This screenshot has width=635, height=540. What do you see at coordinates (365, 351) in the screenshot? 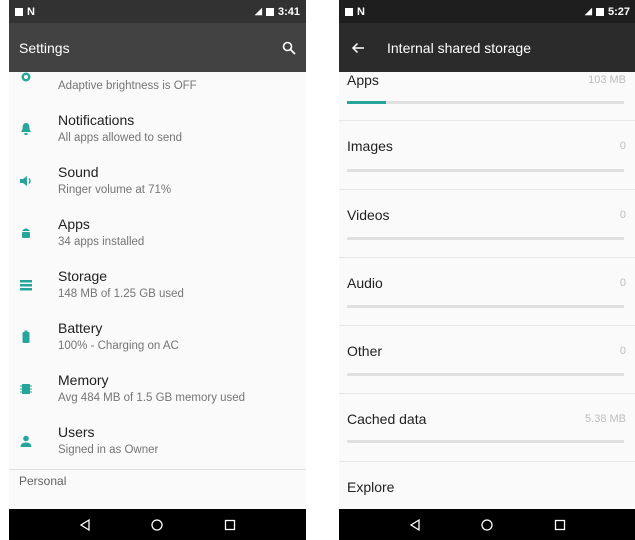
I see `storage-item-label: Other` at bounding box center [365, 351].